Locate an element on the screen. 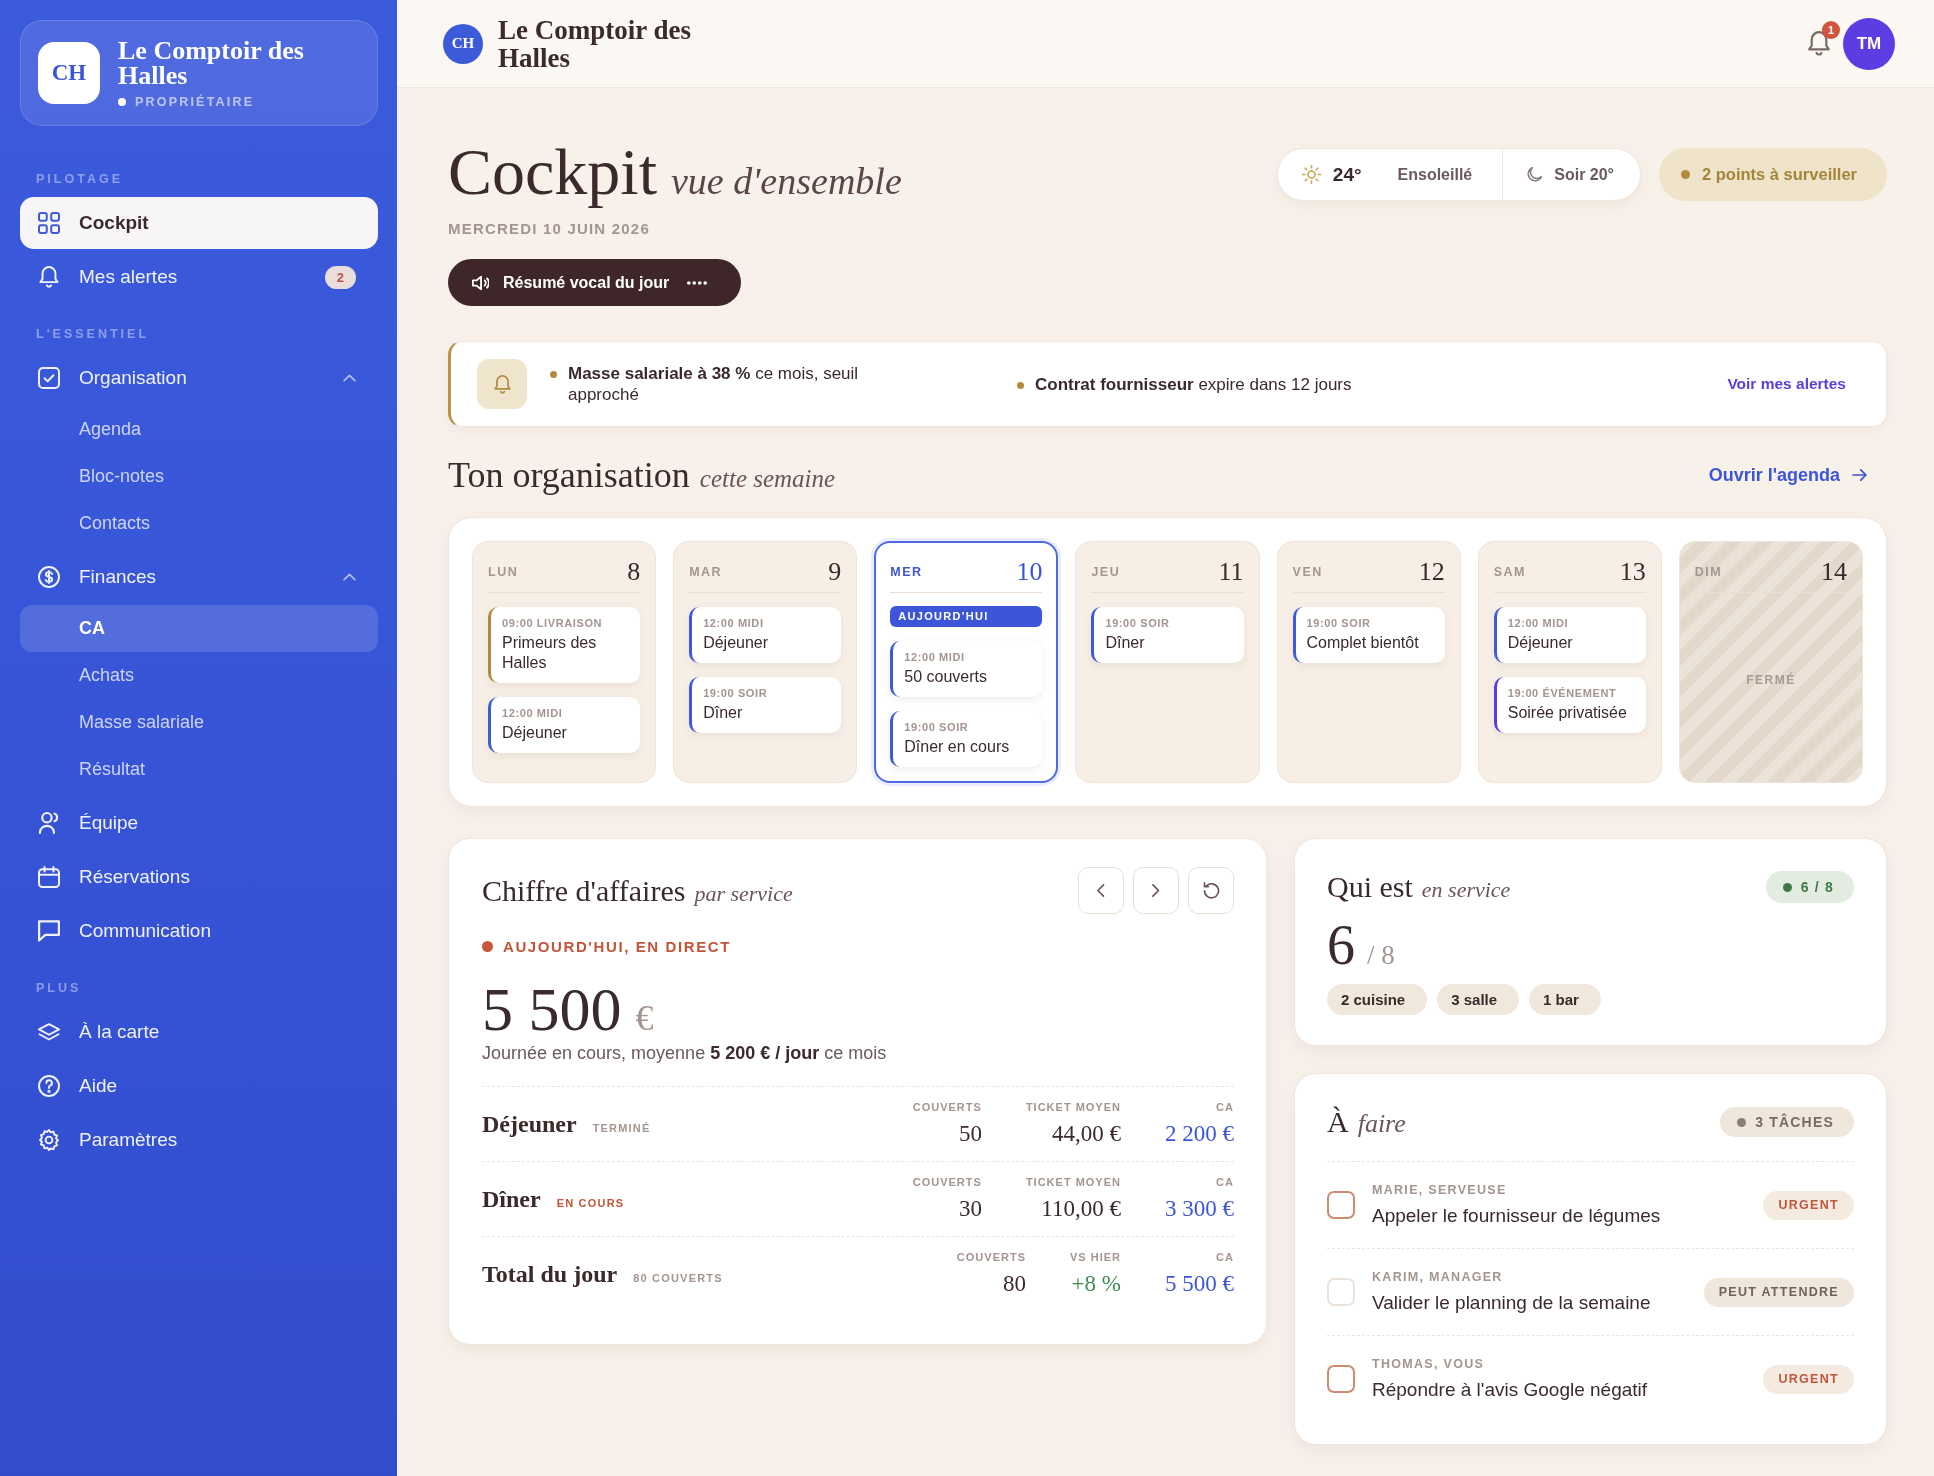  task-assignee: KARIM, MANAGER is located at coordinates (1438, 1277).